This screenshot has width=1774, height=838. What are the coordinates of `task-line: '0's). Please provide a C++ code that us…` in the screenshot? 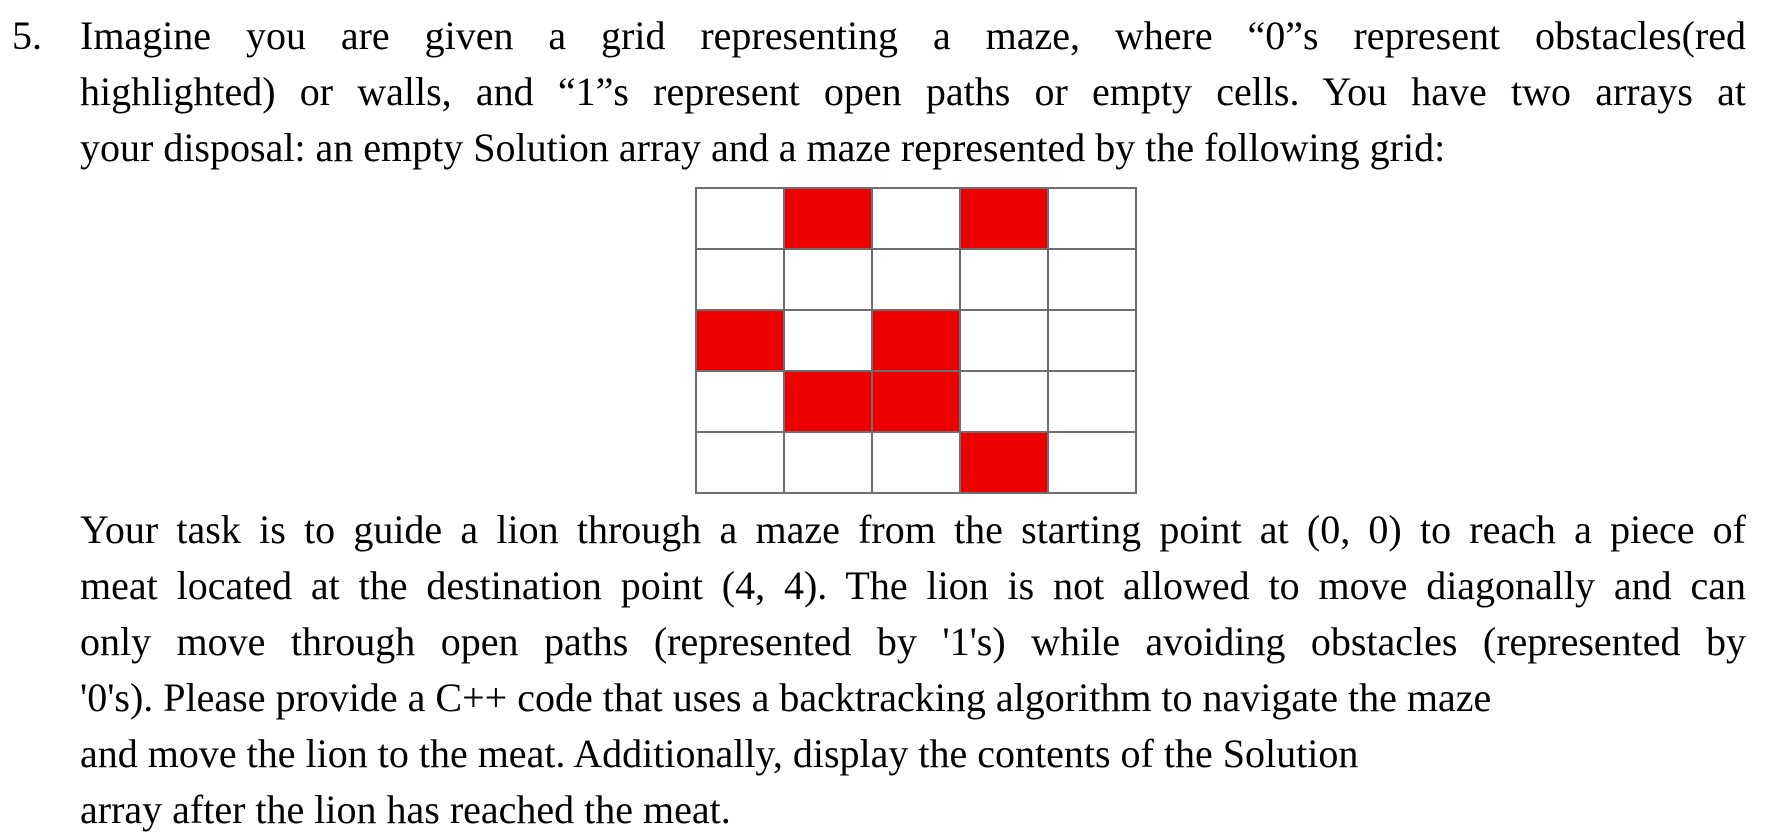 It's located at (786, 697).